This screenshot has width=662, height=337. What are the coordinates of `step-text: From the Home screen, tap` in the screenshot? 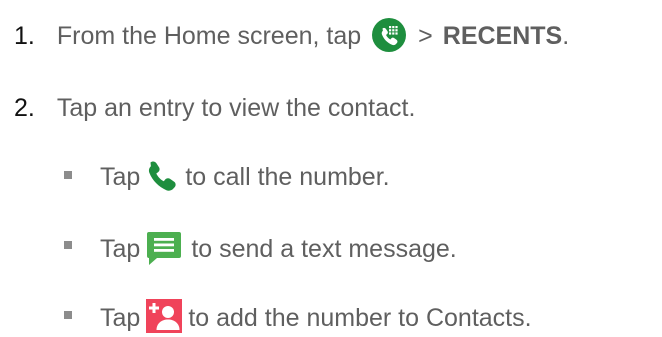 It's located at (209, 36).